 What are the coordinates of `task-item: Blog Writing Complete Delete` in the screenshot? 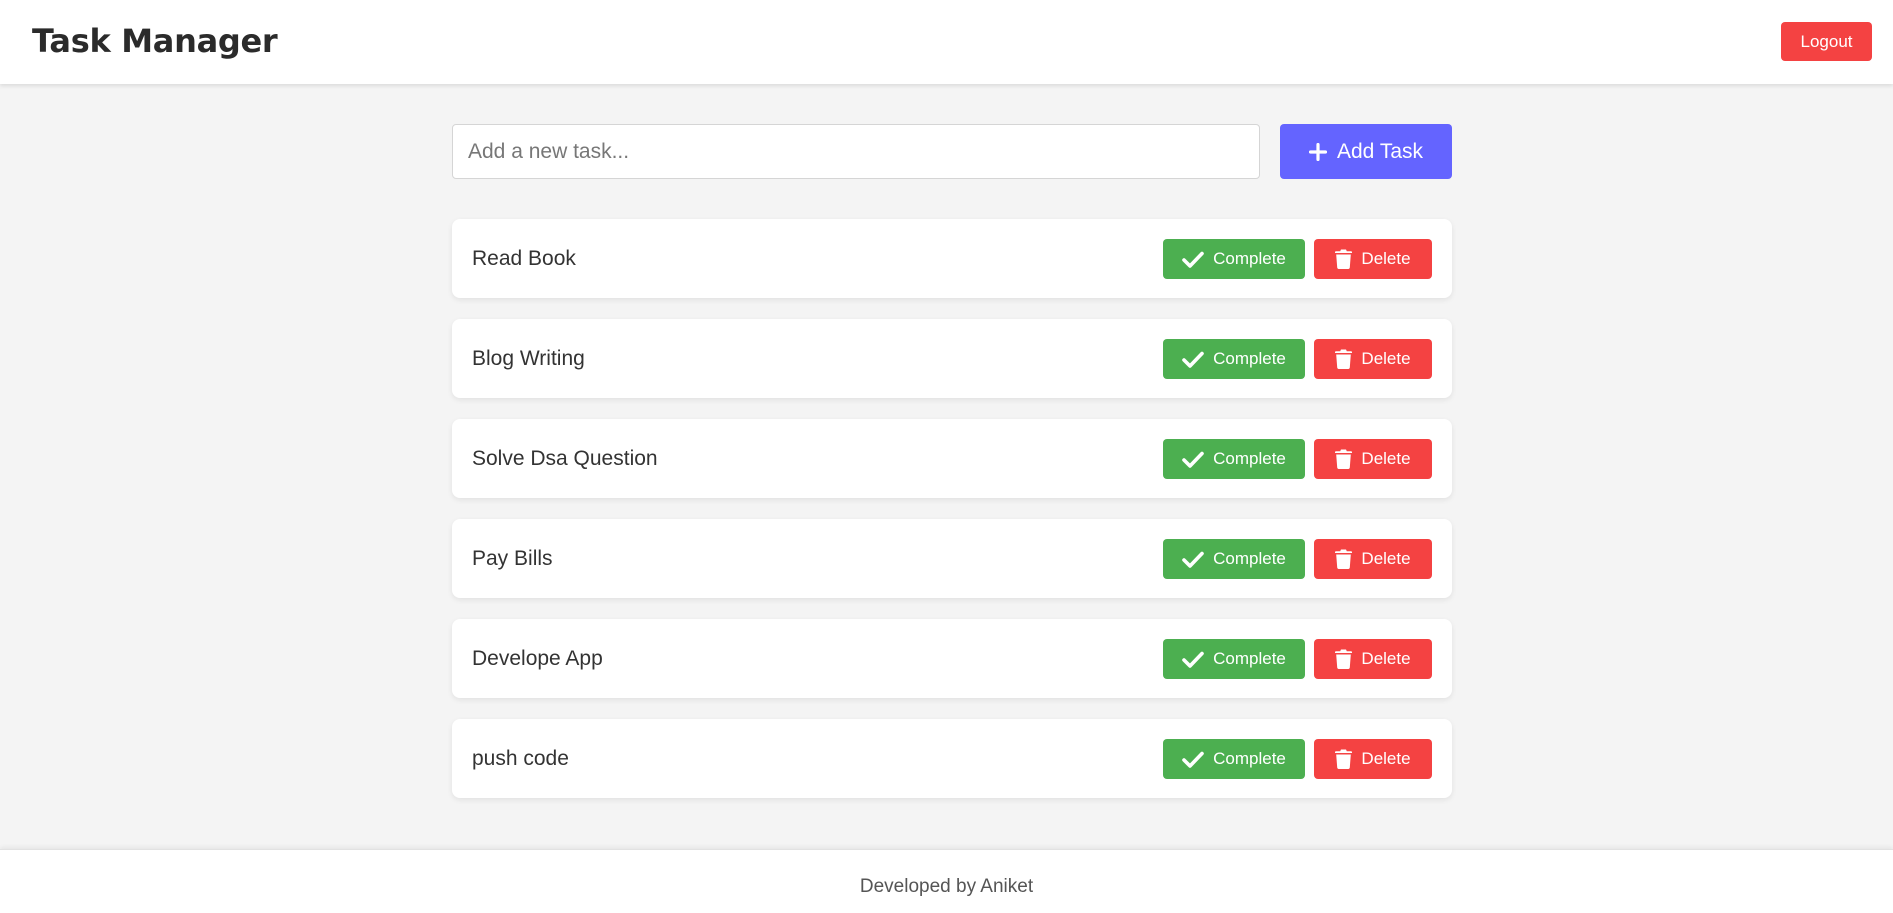 It's located at (952, 358).